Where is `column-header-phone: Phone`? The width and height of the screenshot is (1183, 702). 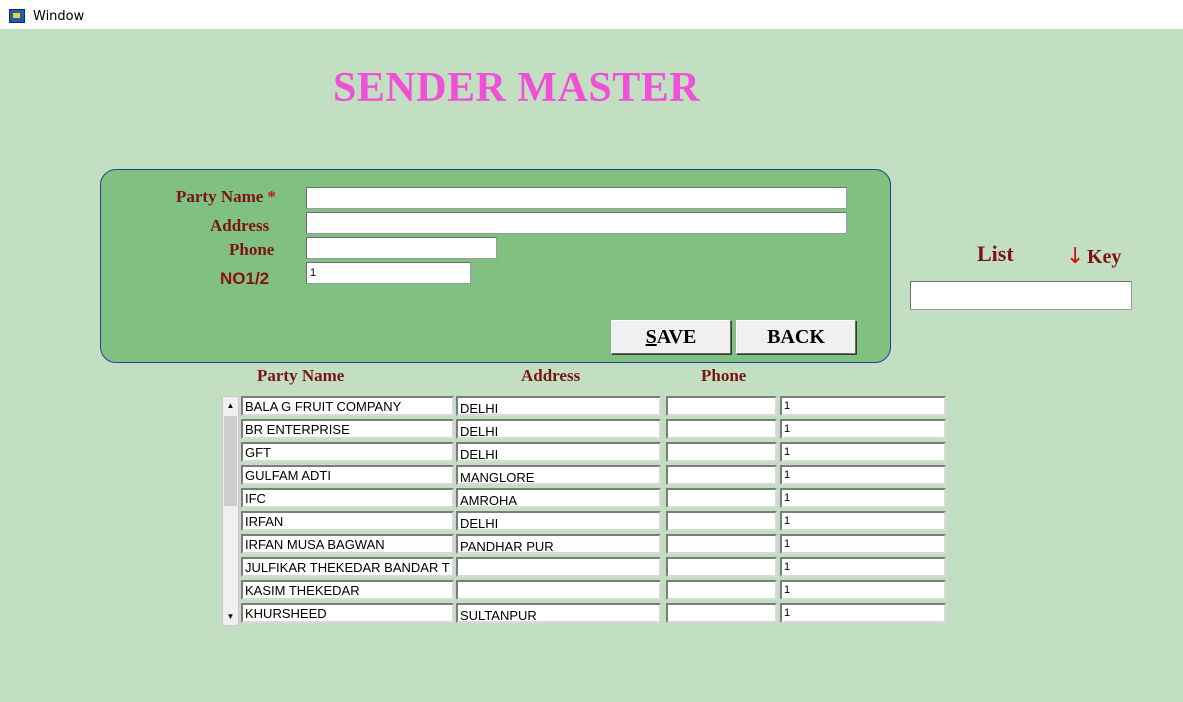
column-header-phone: Phone is located at coordinates (724, 375).